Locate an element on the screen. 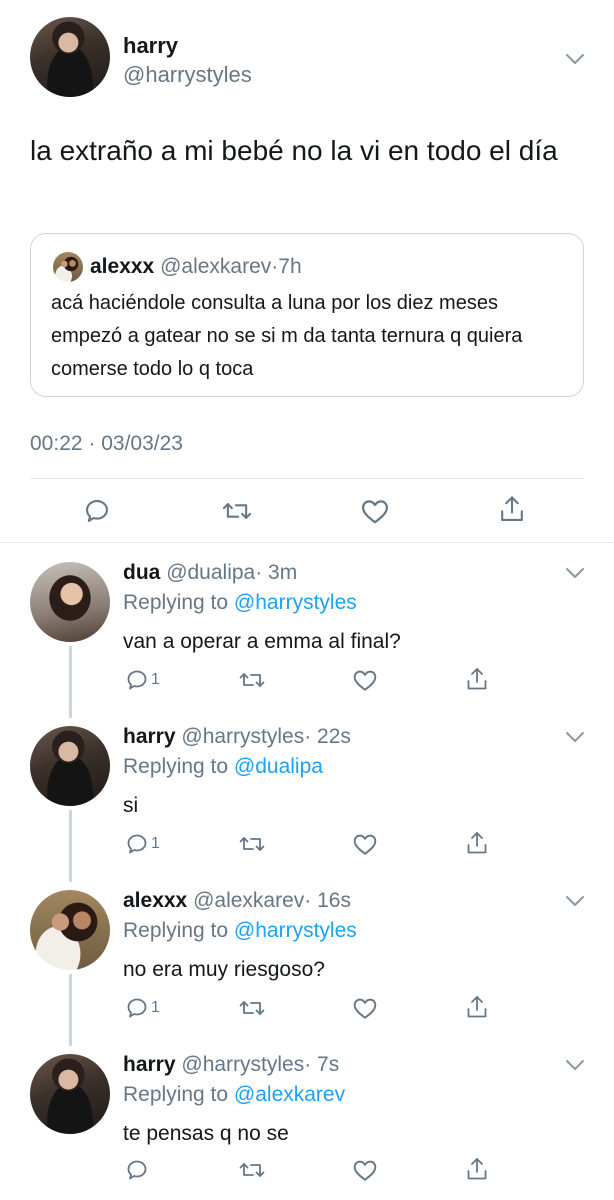  replying-to-link: @dualipa is located at coordinates (278, 766).